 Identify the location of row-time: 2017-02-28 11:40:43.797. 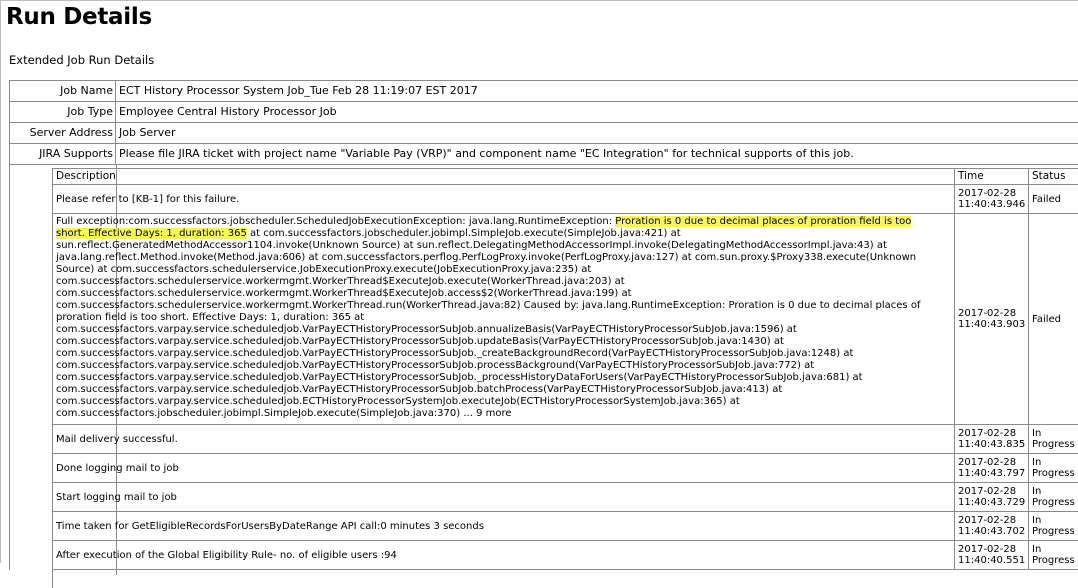
(992, 468).